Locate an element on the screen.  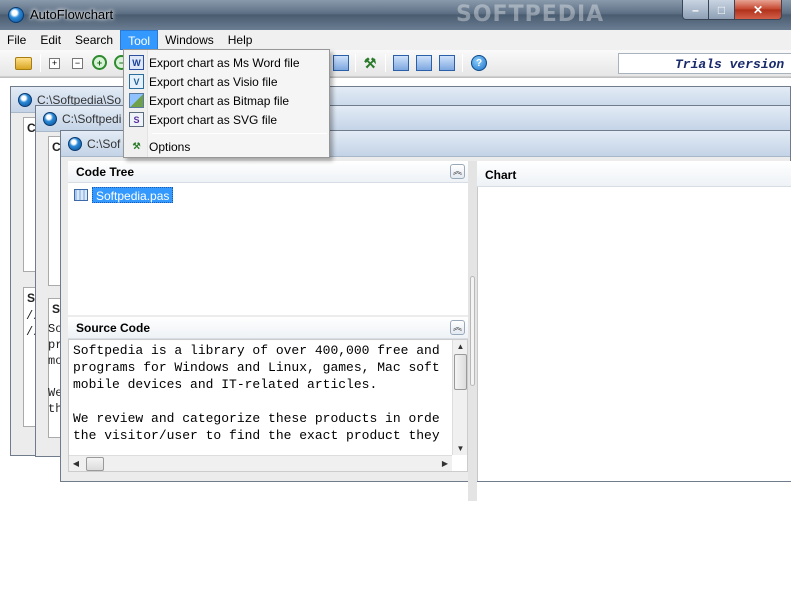
menu-item-export-visio: V Export chart as Visio file is located at coordinates (226, 81).